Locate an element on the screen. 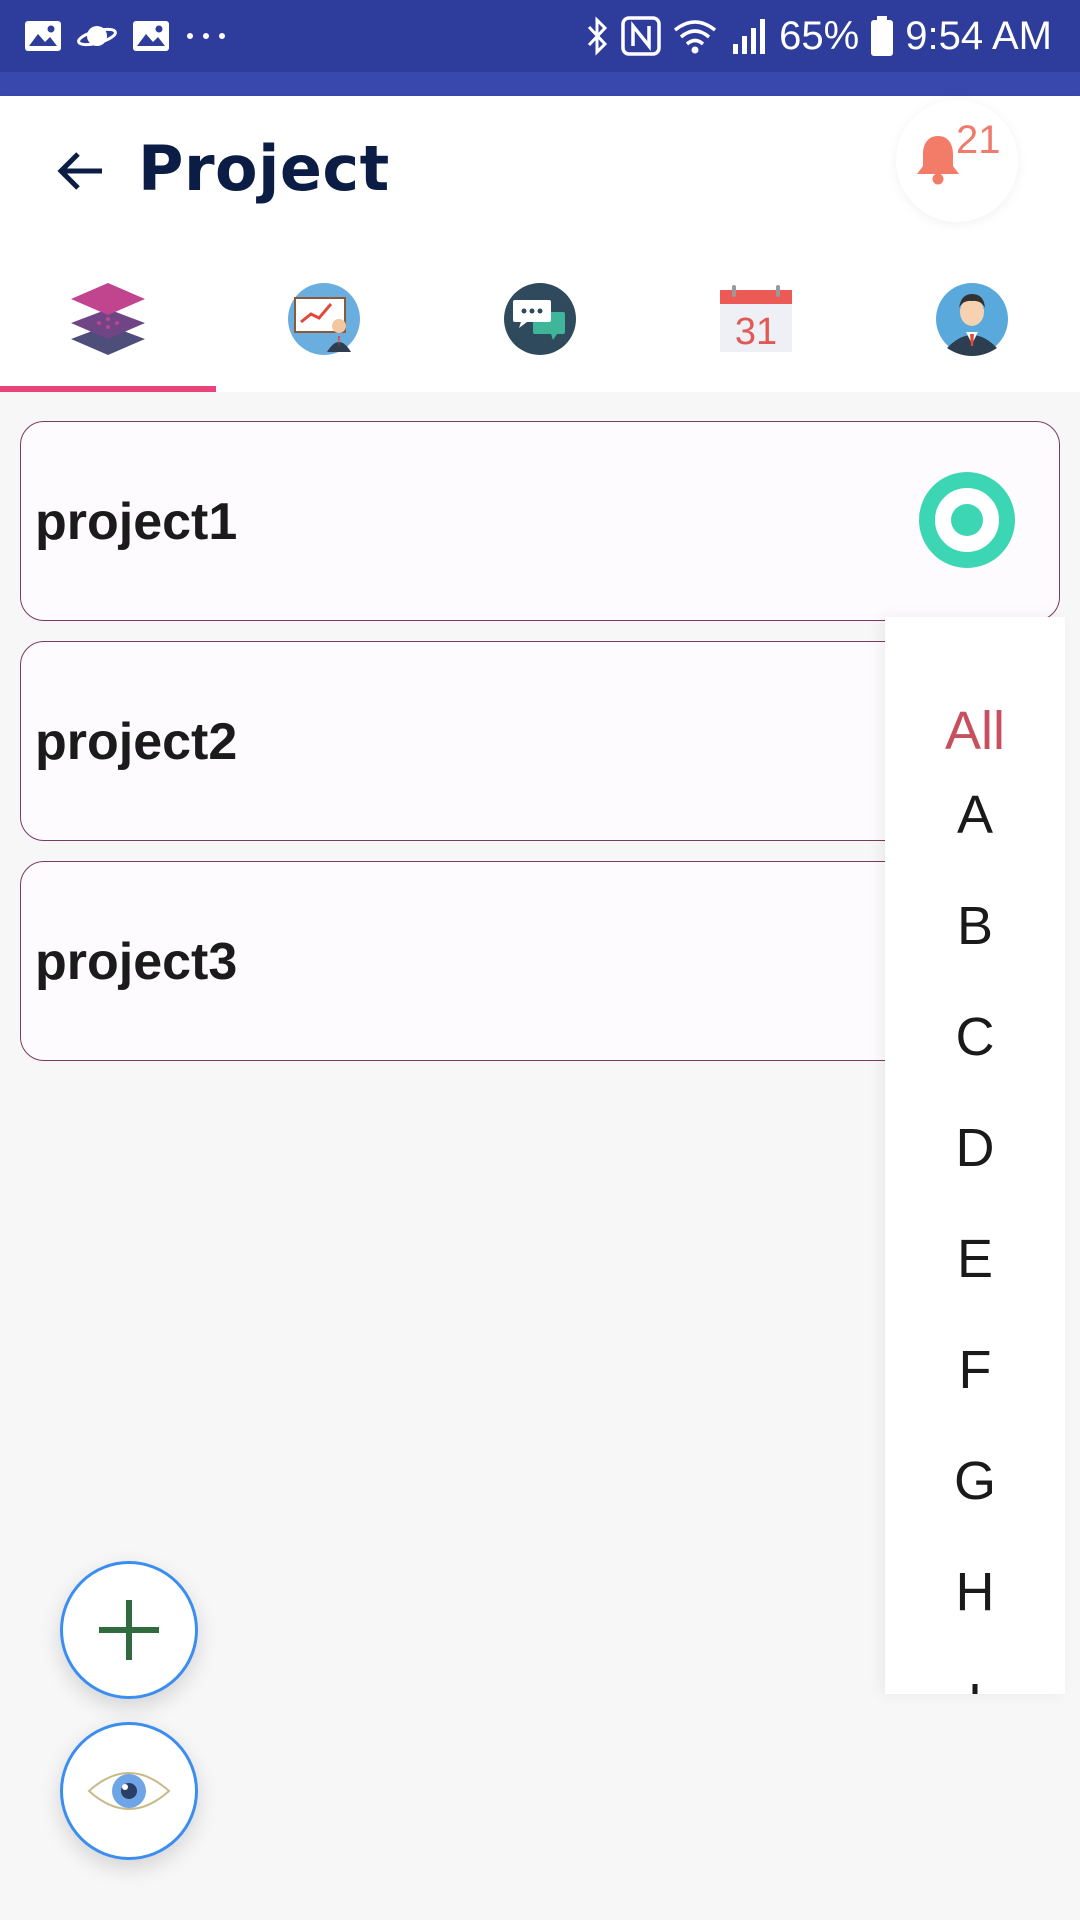 This screenshot has width=1080, height=1920. radio-dot is located at coordinates (967, 520).